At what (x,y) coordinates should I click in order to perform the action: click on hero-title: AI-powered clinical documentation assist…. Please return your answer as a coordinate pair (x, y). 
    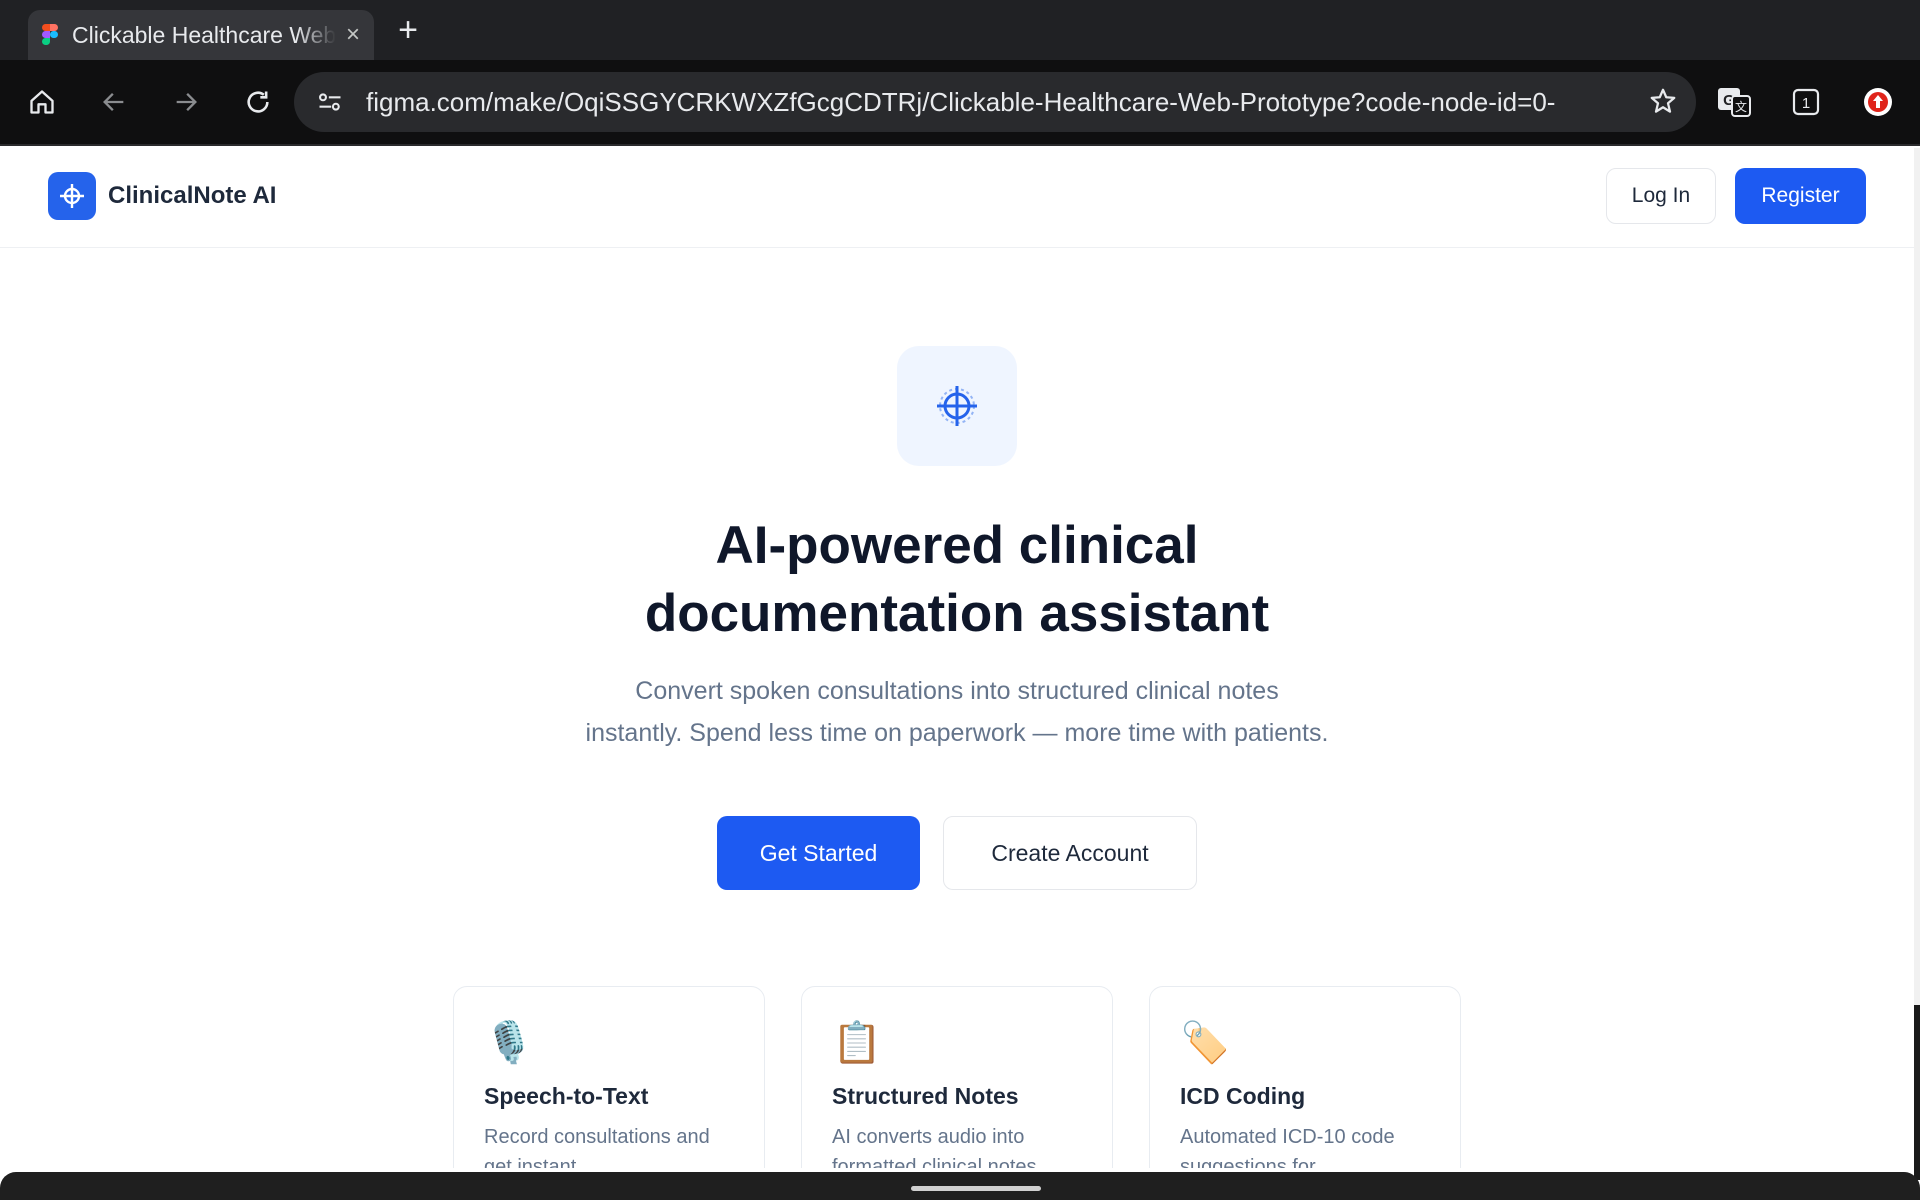
    Looking at the image, I should click on (957, 580).